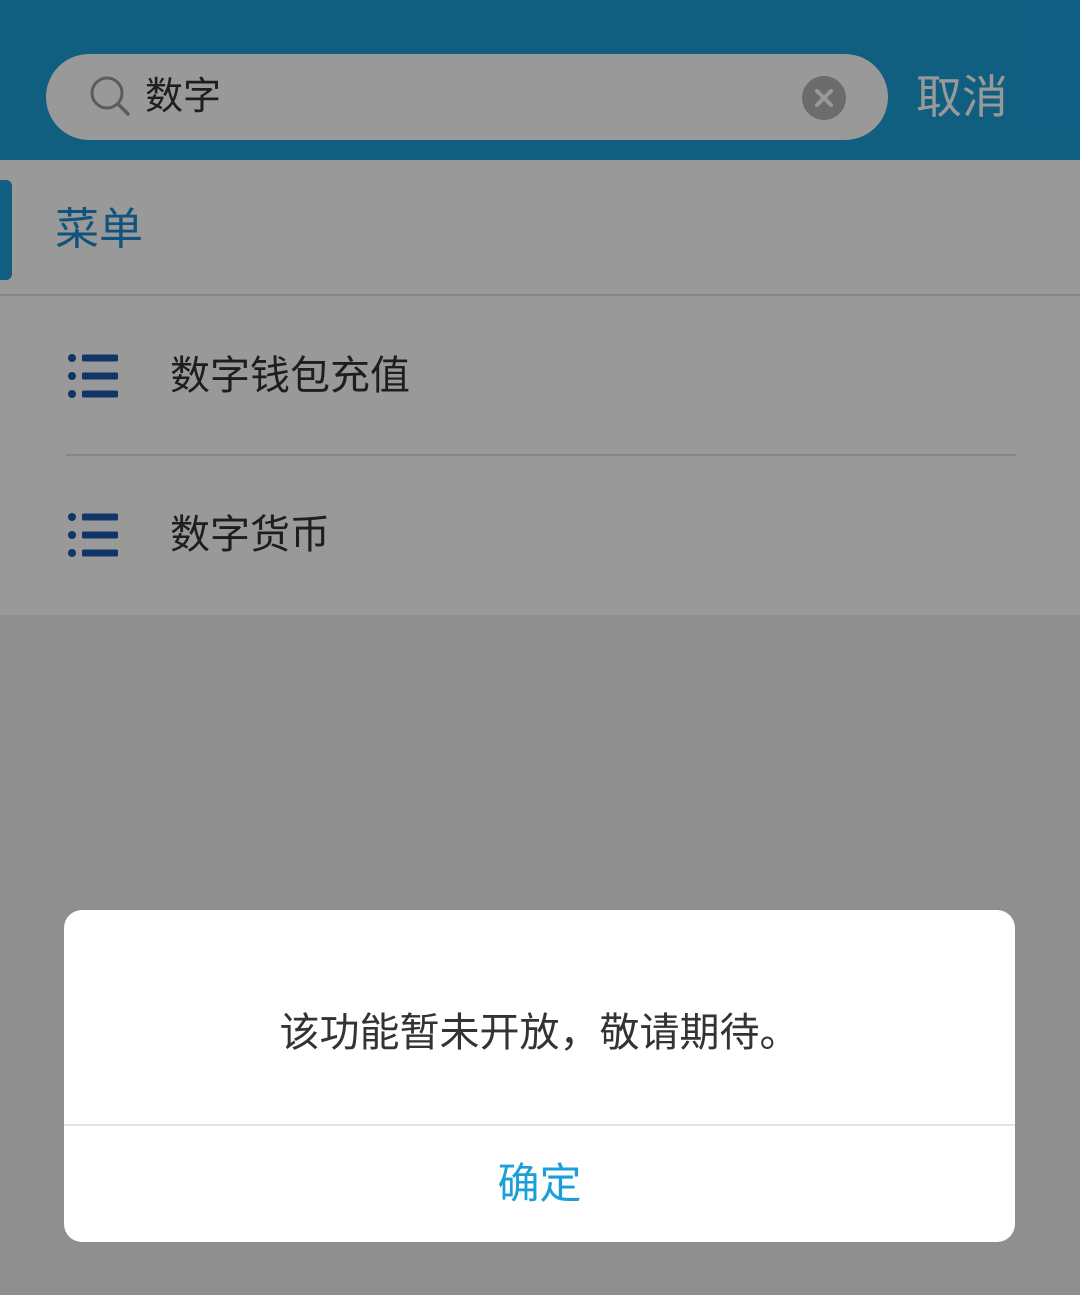  I want to click on dialog-message: 该功能暂未开放，敬请期待。, so click(539, 1033).